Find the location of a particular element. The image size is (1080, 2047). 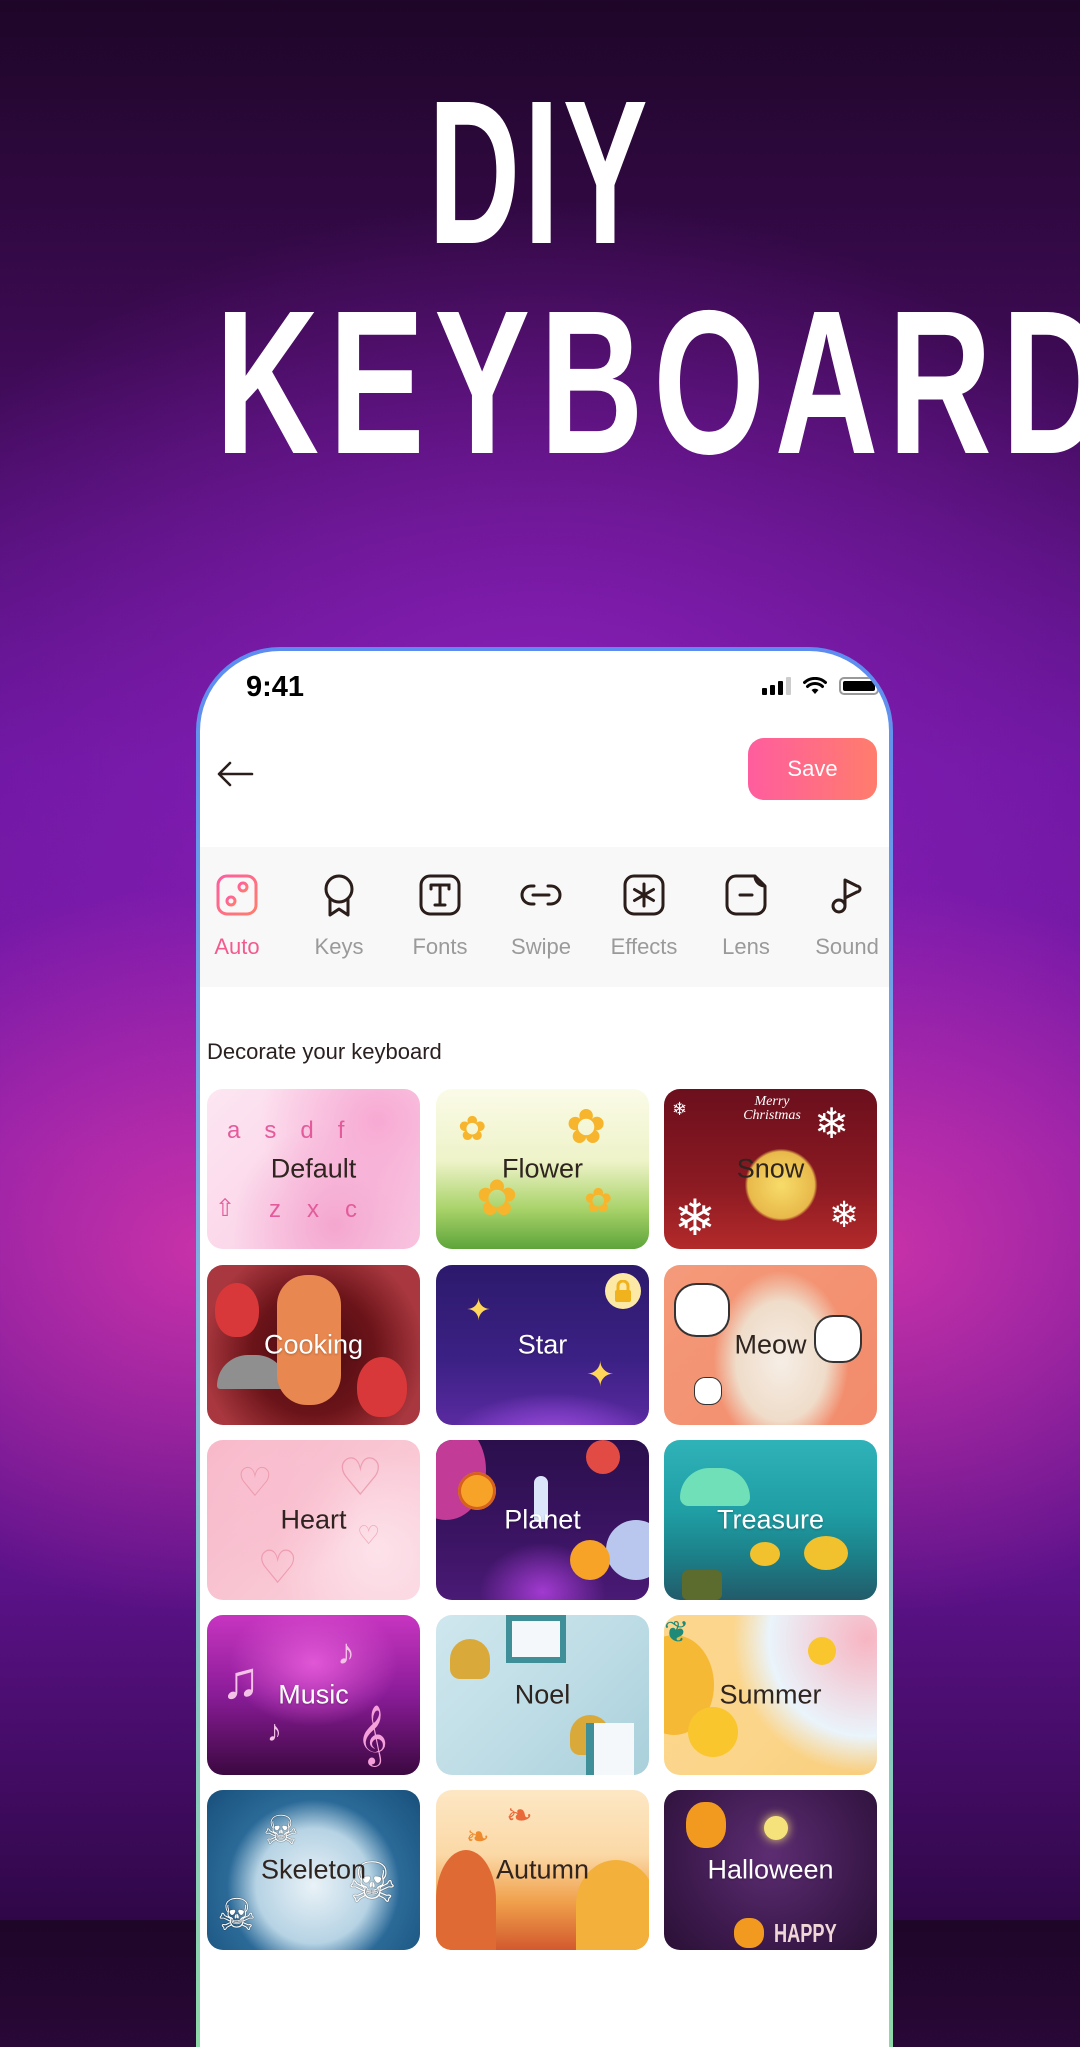

sparkle-icon: ✦ is located at coordinates (479, 1310).